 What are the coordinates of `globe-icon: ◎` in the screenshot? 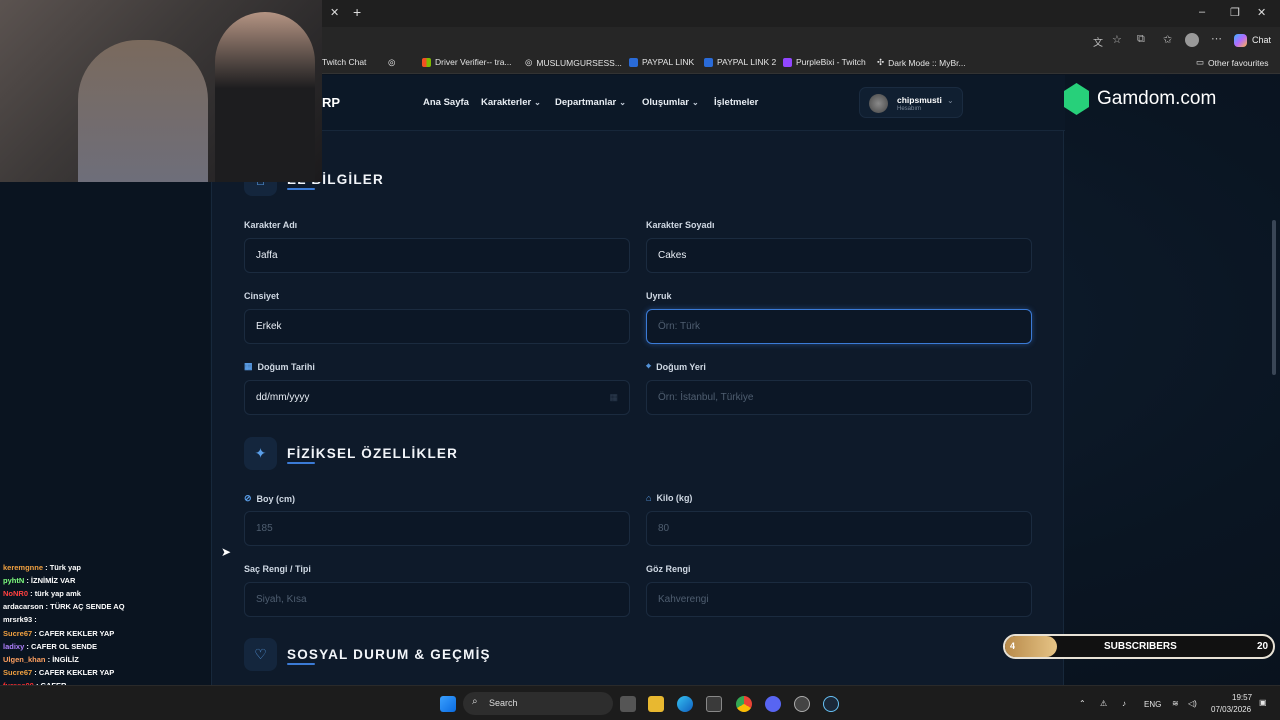 It's located at (391, 62).